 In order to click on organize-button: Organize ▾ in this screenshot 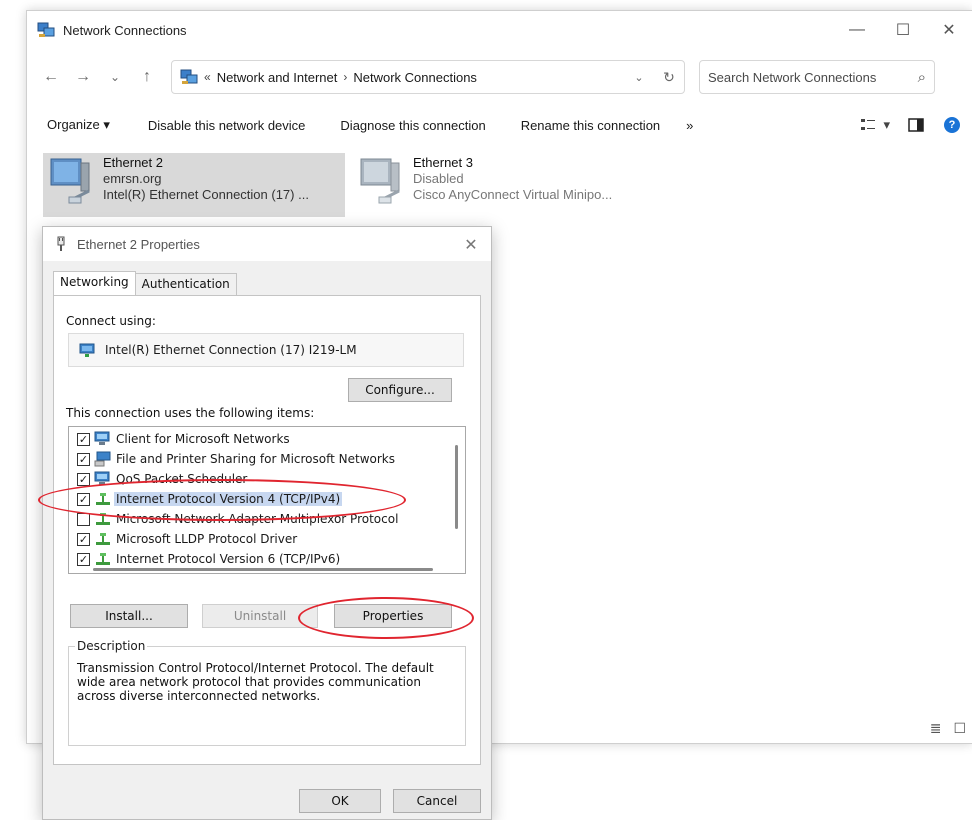, I will do `click(78, 125)`.